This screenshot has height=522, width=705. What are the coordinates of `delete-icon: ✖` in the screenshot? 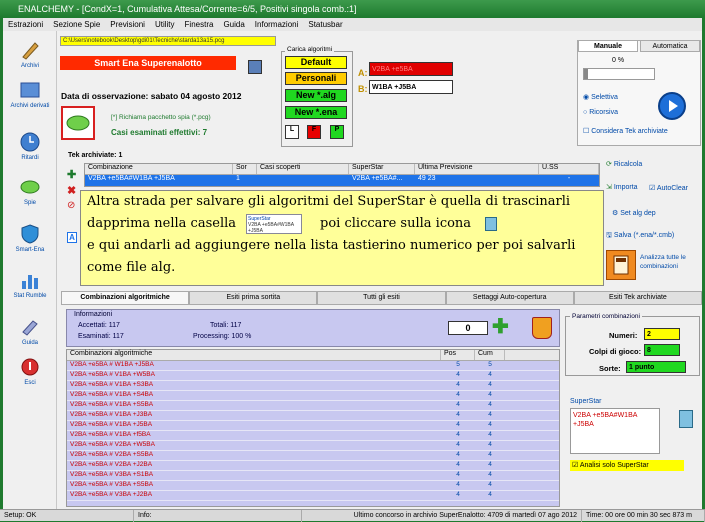 It's located at (71, 190).